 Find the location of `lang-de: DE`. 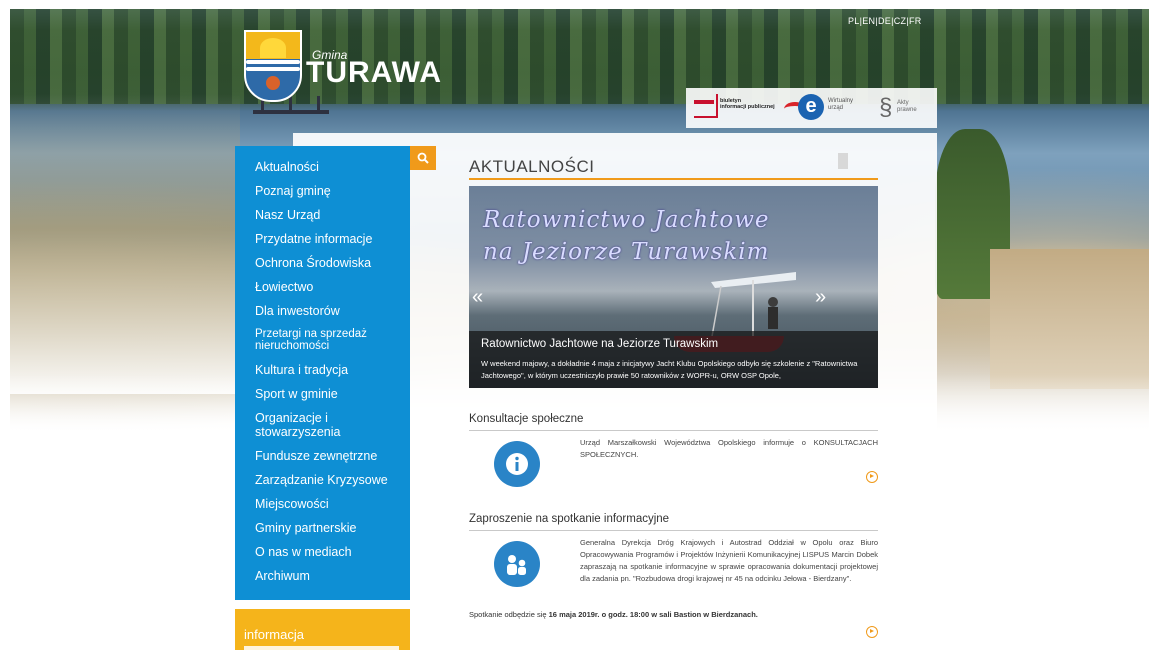

lang-de: DE is located at coordinates (884, 21).